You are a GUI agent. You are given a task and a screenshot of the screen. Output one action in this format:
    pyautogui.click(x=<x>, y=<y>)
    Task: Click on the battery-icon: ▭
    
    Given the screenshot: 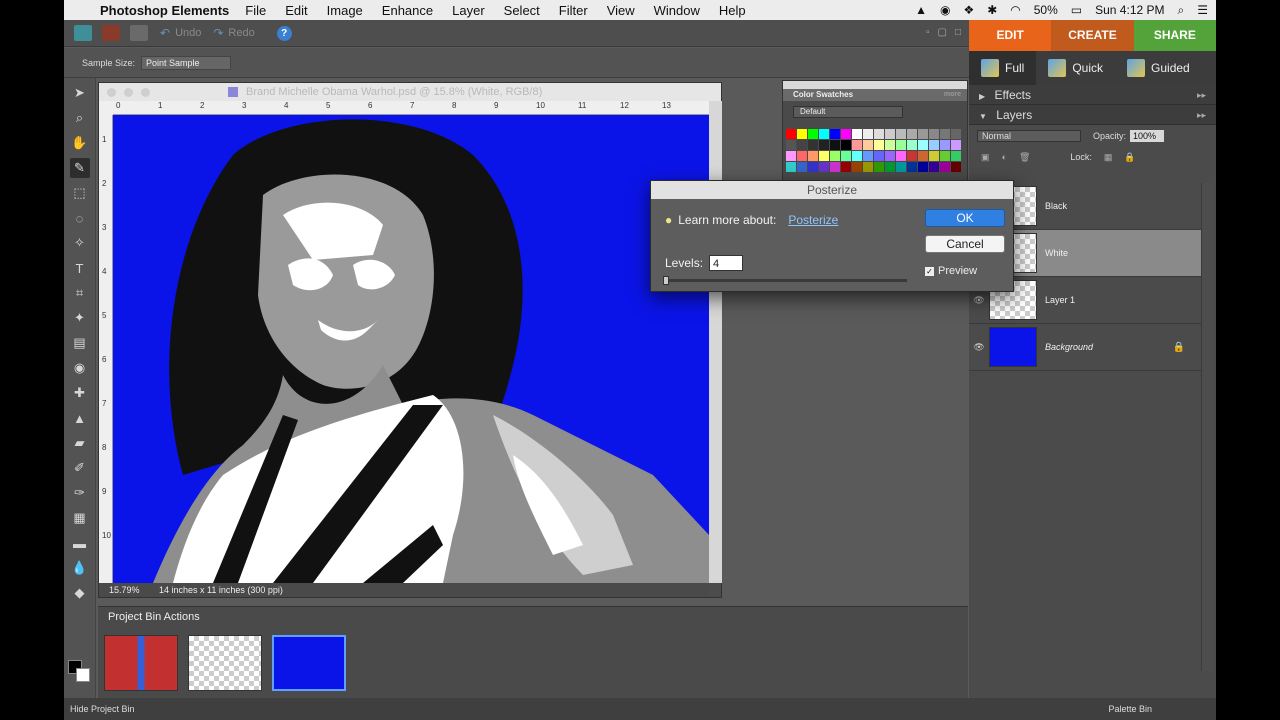 What is the action you would take?
    pyautogui.click(x=1076, y=10)
    